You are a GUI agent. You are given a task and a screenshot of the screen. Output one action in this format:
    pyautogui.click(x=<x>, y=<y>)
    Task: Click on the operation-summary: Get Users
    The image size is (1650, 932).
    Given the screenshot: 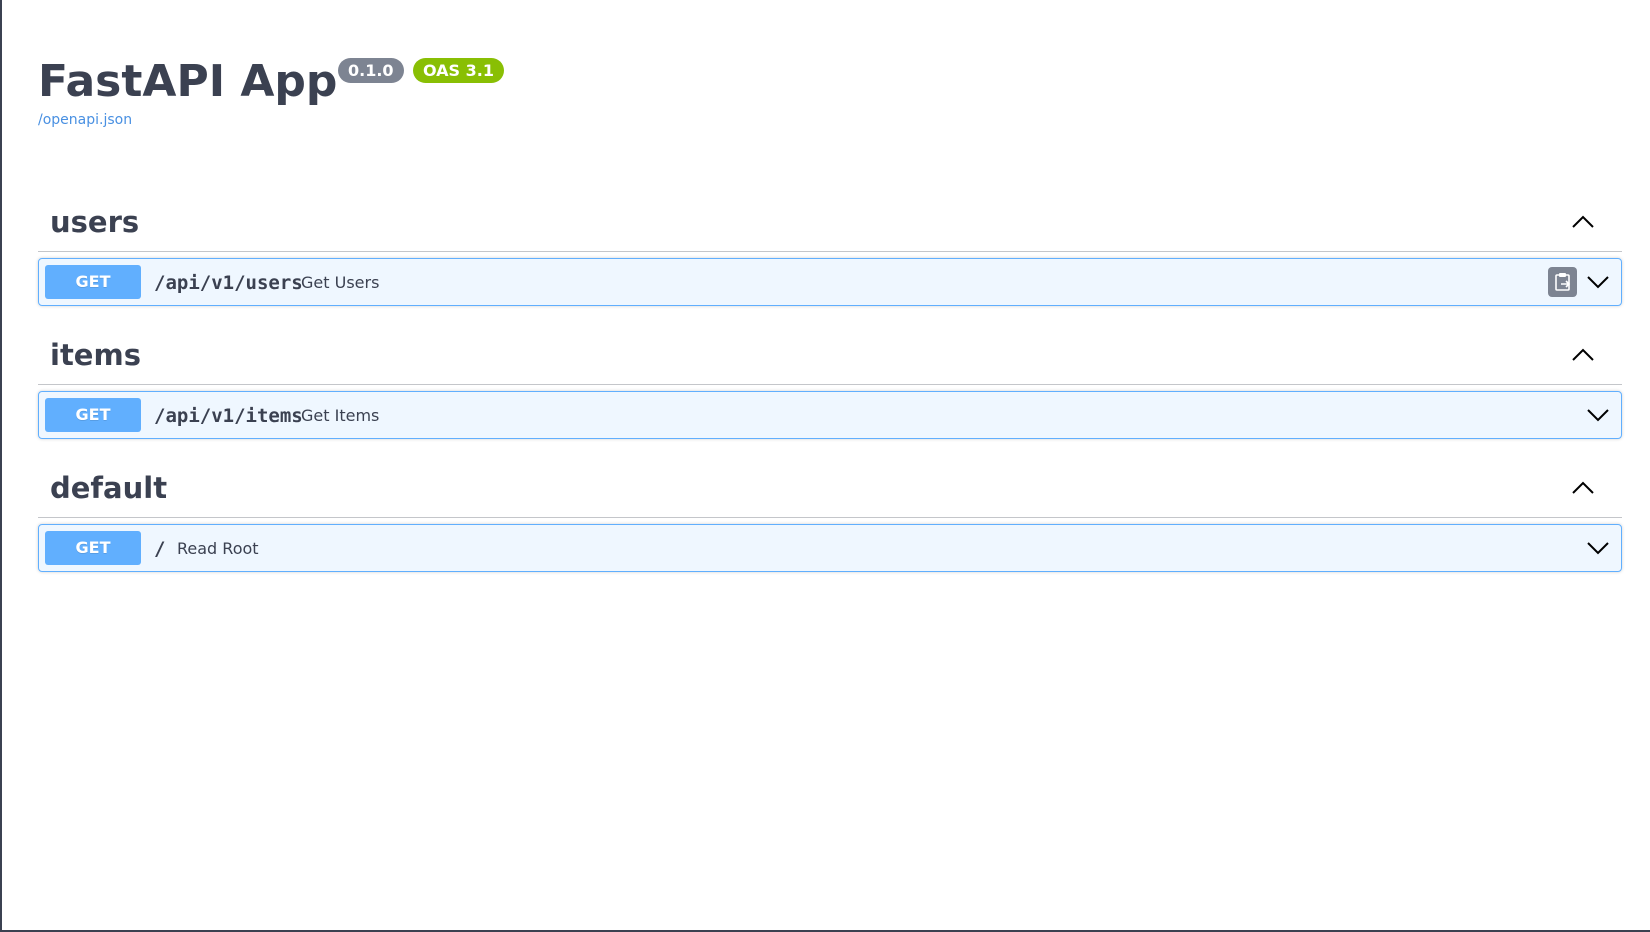 What is the action you would take?
    pyautogui.click(x=340, y=282)
    